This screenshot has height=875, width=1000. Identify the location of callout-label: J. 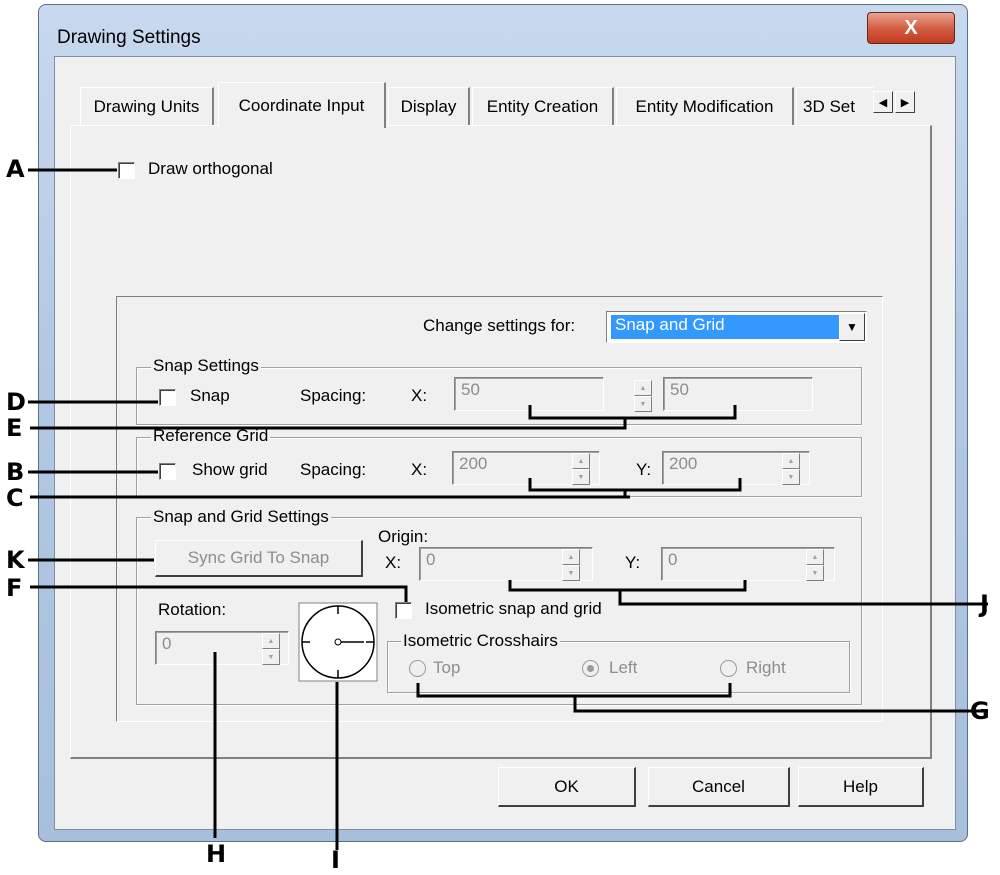
(984, 604).